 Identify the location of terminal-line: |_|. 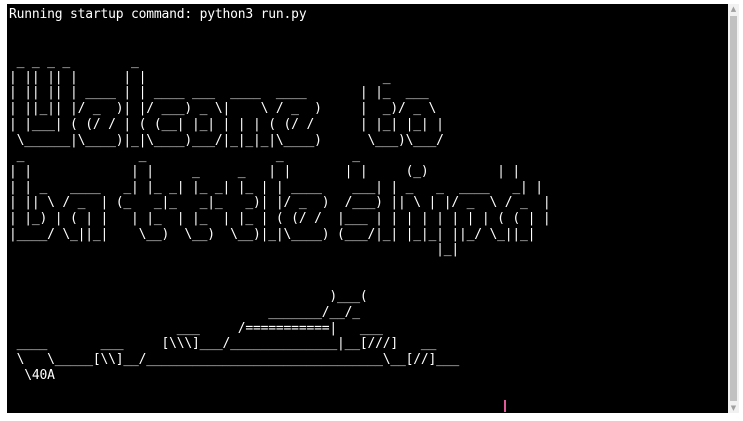
(234, 250).